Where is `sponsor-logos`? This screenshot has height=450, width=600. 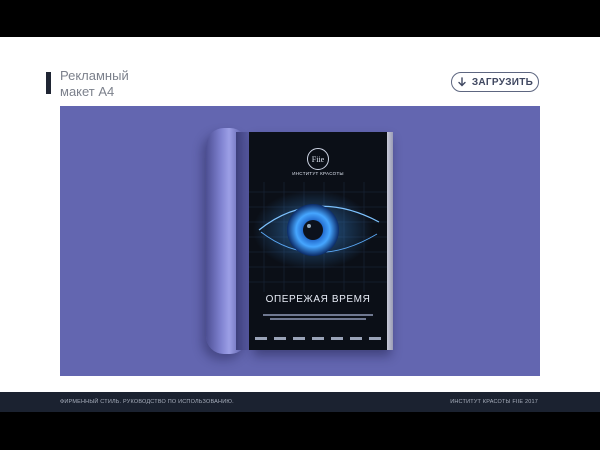 sponsor-logos is located at coordinates (318, 338).